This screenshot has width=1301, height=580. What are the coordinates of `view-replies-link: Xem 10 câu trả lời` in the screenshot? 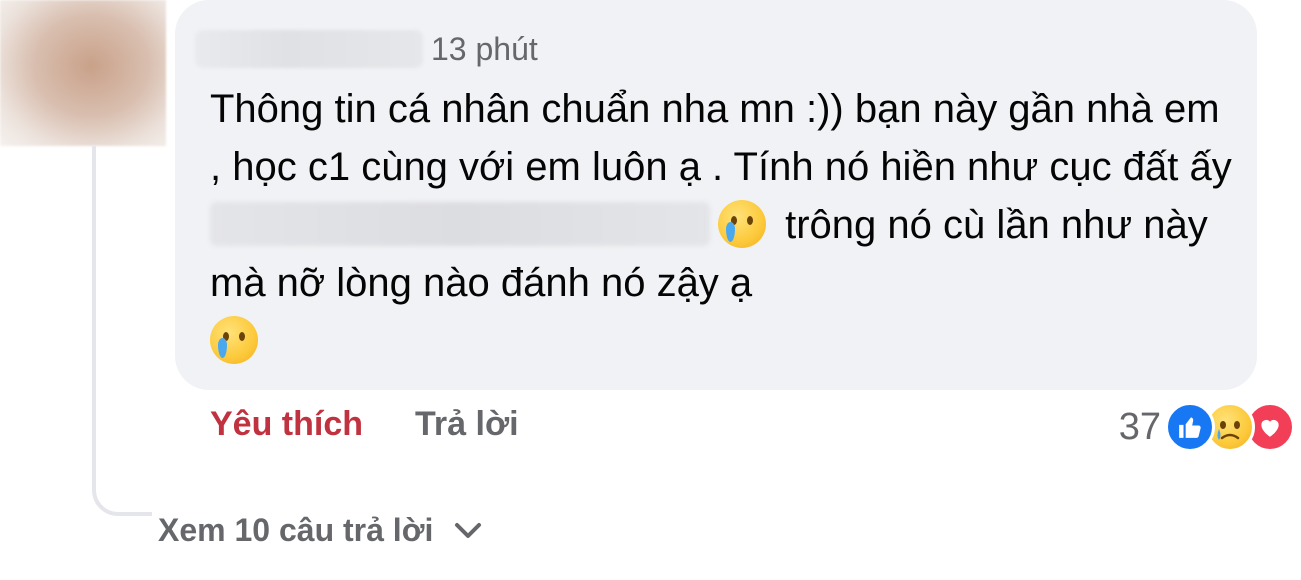 It's located at (320, 530).